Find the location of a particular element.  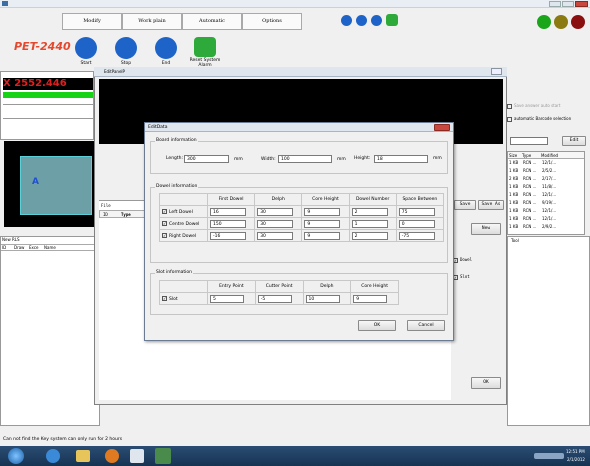

end-button is located at coordinates (166, 48).